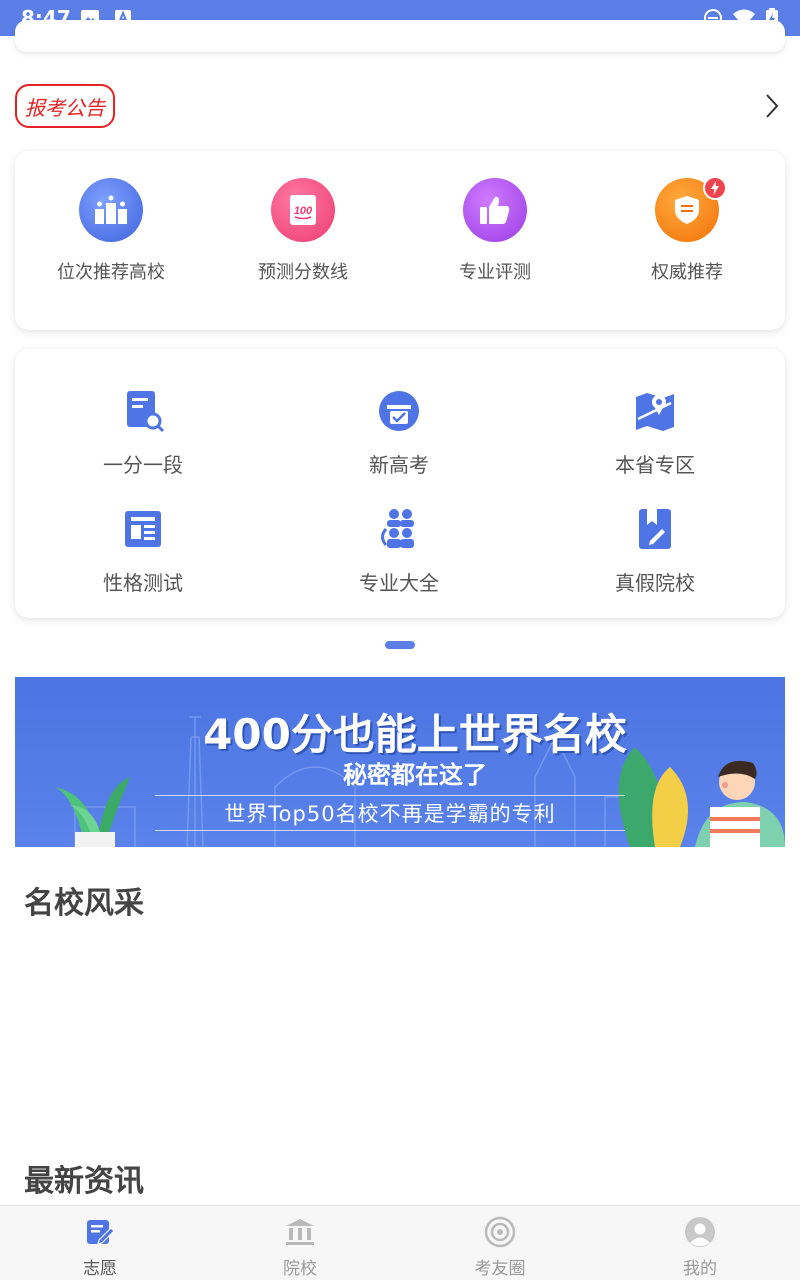 This screenshot has width=800, height=1280. What do you see at coordinates (500, 1269) in the screenshot?
I see `tab-label: 考友圈` at bounding box center [500, 1269].